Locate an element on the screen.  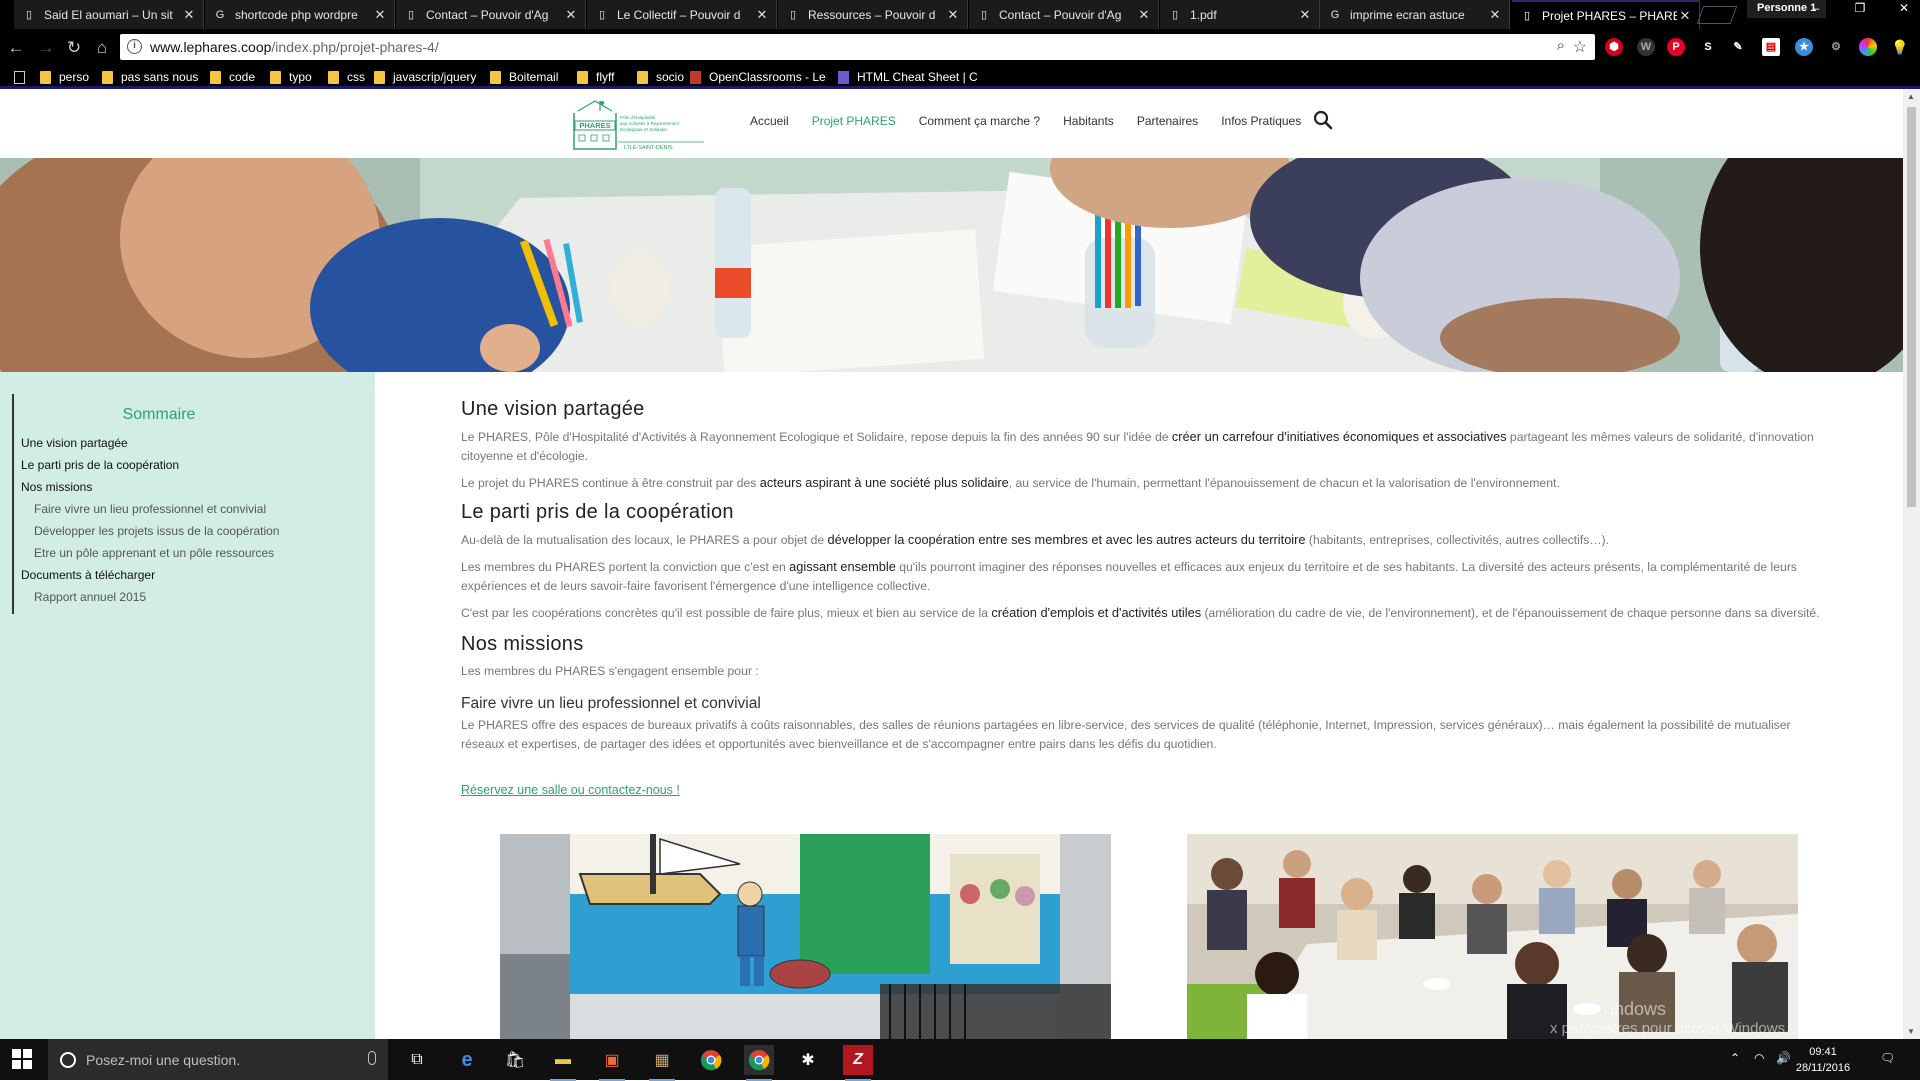
scroll-up-icon: ▲ is located at coordinates (1911, 96).